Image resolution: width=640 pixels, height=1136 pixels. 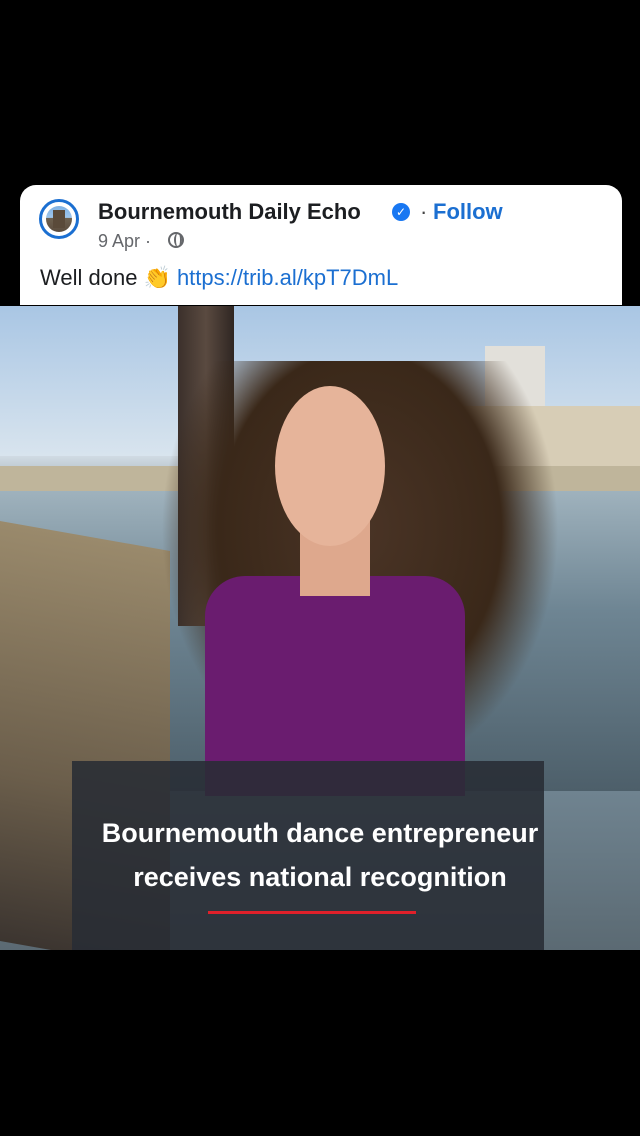 What do you see at coordinates (468, 212) in the screenshot?
I see `follow-button: Follow` at bounding box center [468, 212].